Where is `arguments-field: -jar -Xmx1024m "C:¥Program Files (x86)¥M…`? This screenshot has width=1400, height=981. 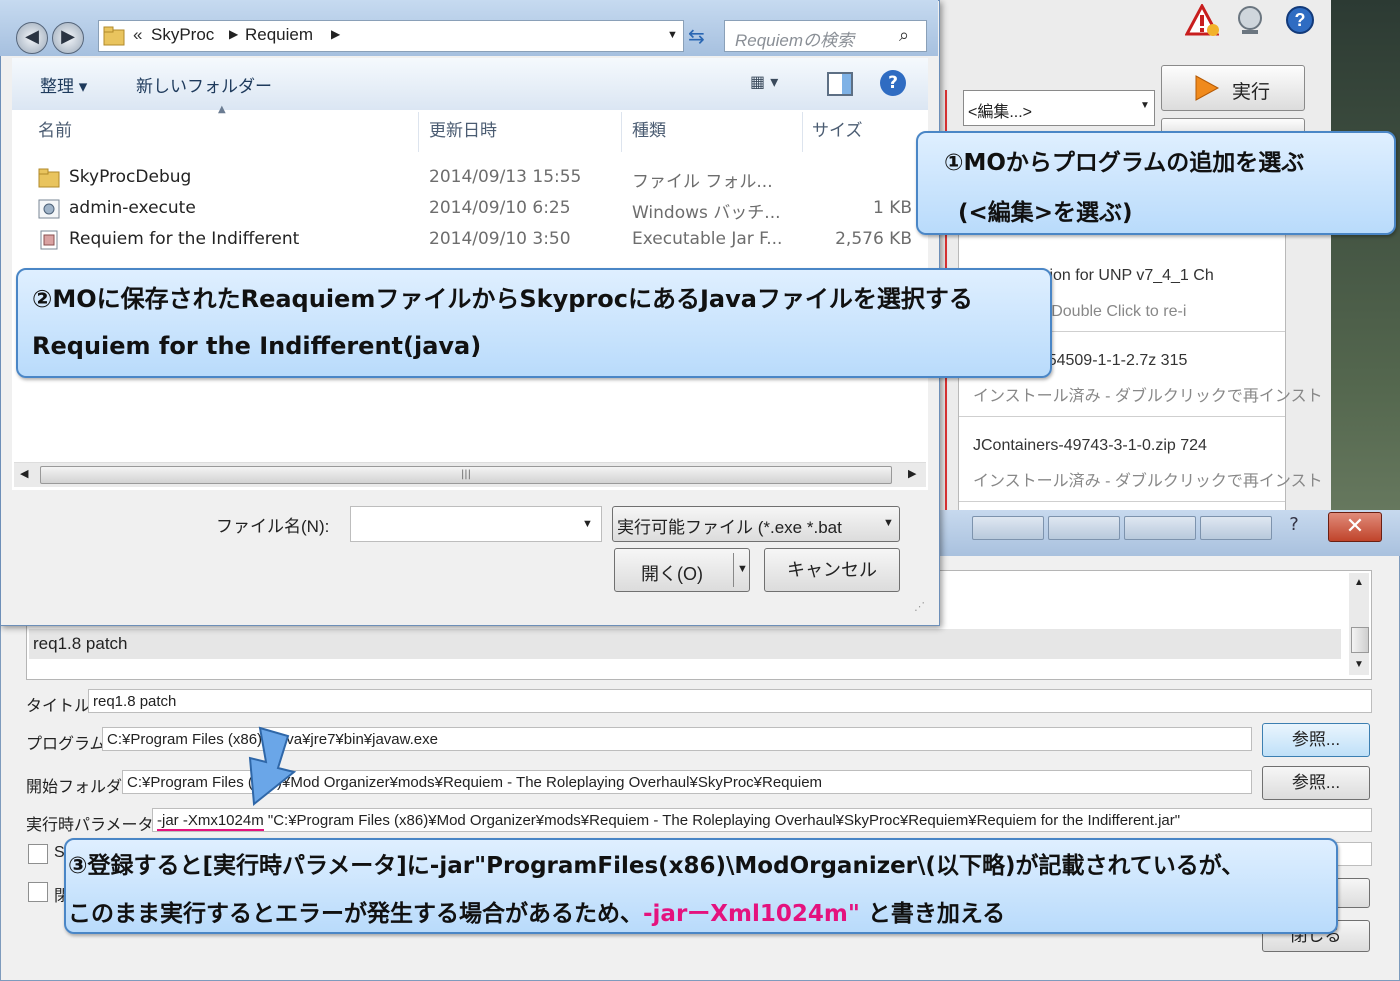 arguments-field: -jar -Xmx1024m "C:¥Program Files (x86)¥M… is located at coordinates (762, 820).